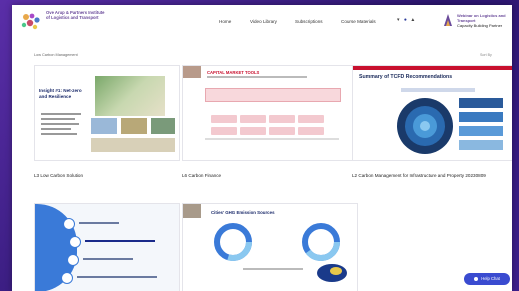  What do you see at coordinates (130, 96) in the screenshot?
I see `slide-map-image` at bounding box center [130, 96].